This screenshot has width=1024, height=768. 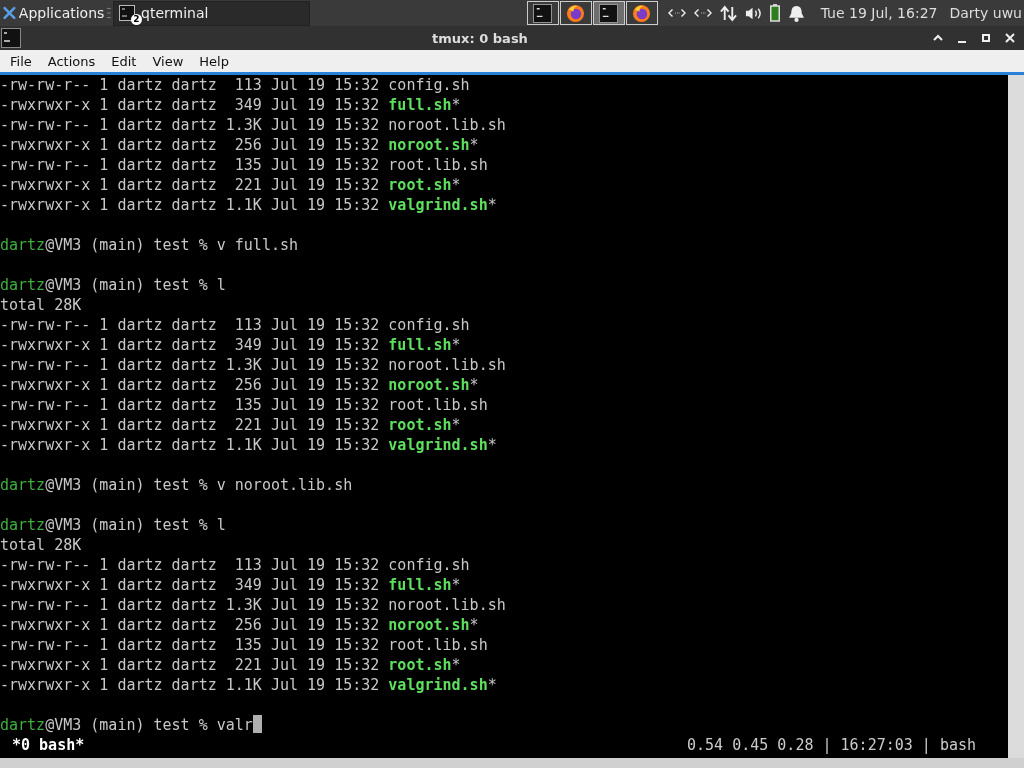 I want to click on transfer-arrows-icon, so click(x=728, y=13).